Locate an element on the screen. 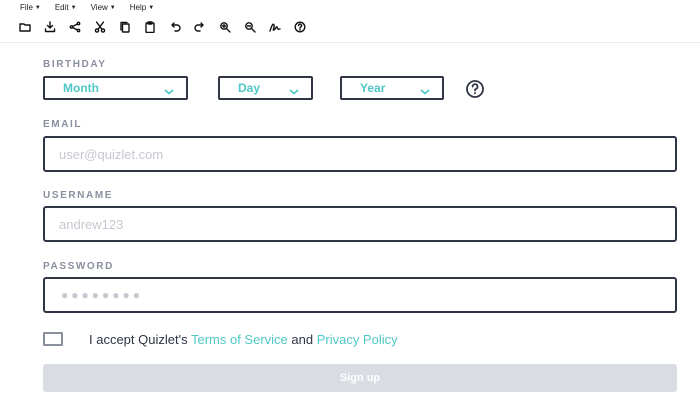 The width and height of the screenshot is (700, 400). zoom-out-icon is located at coordinates (250, 27).